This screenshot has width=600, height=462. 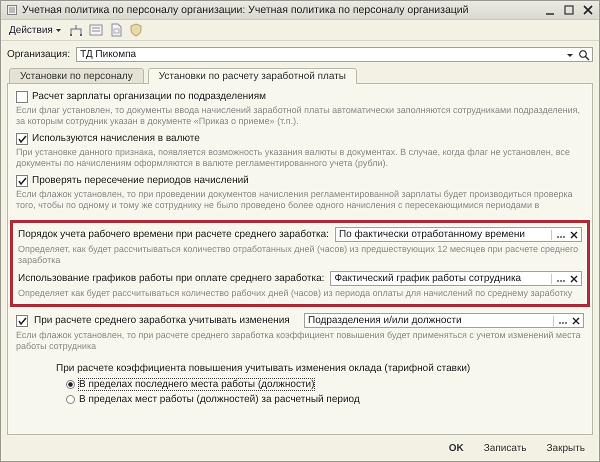 What do you see at coordinates (95, 30) in the screenshot?
I see `list-icon` at bounding box center [95, 30].